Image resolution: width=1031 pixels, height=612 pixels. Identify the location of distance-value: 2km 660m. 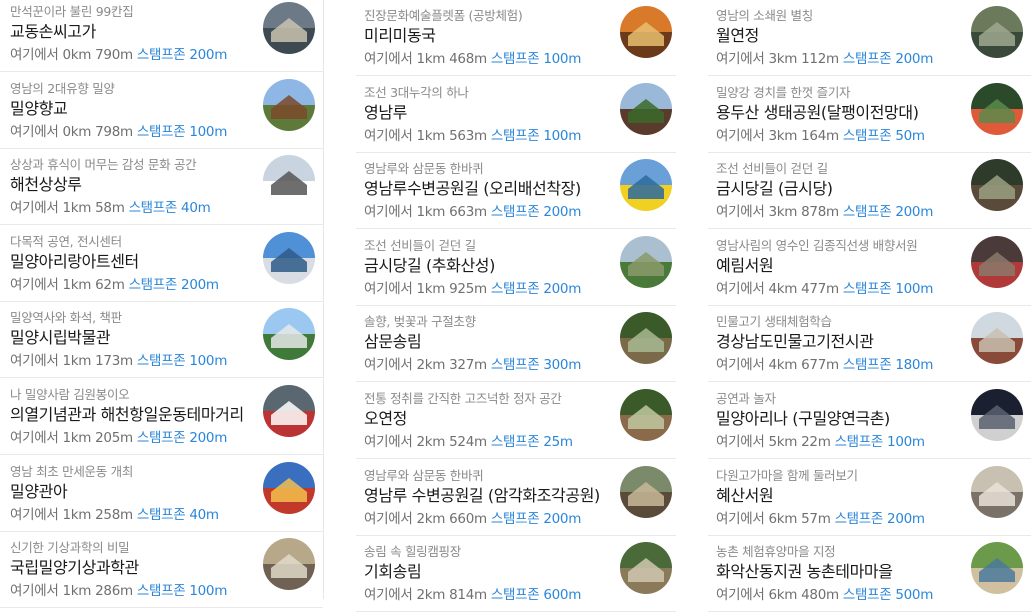
(451, 519).